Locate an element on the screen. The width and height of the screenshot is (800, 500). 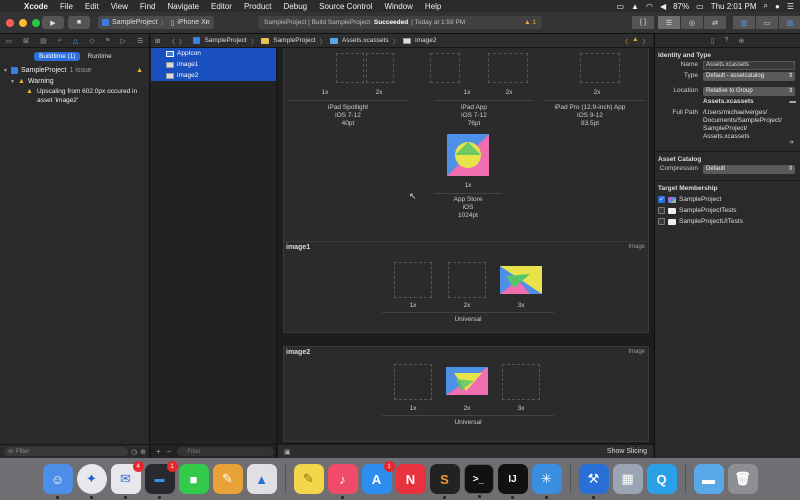
previous-issue-icon: 〈 is located at coordinates (625, 41).